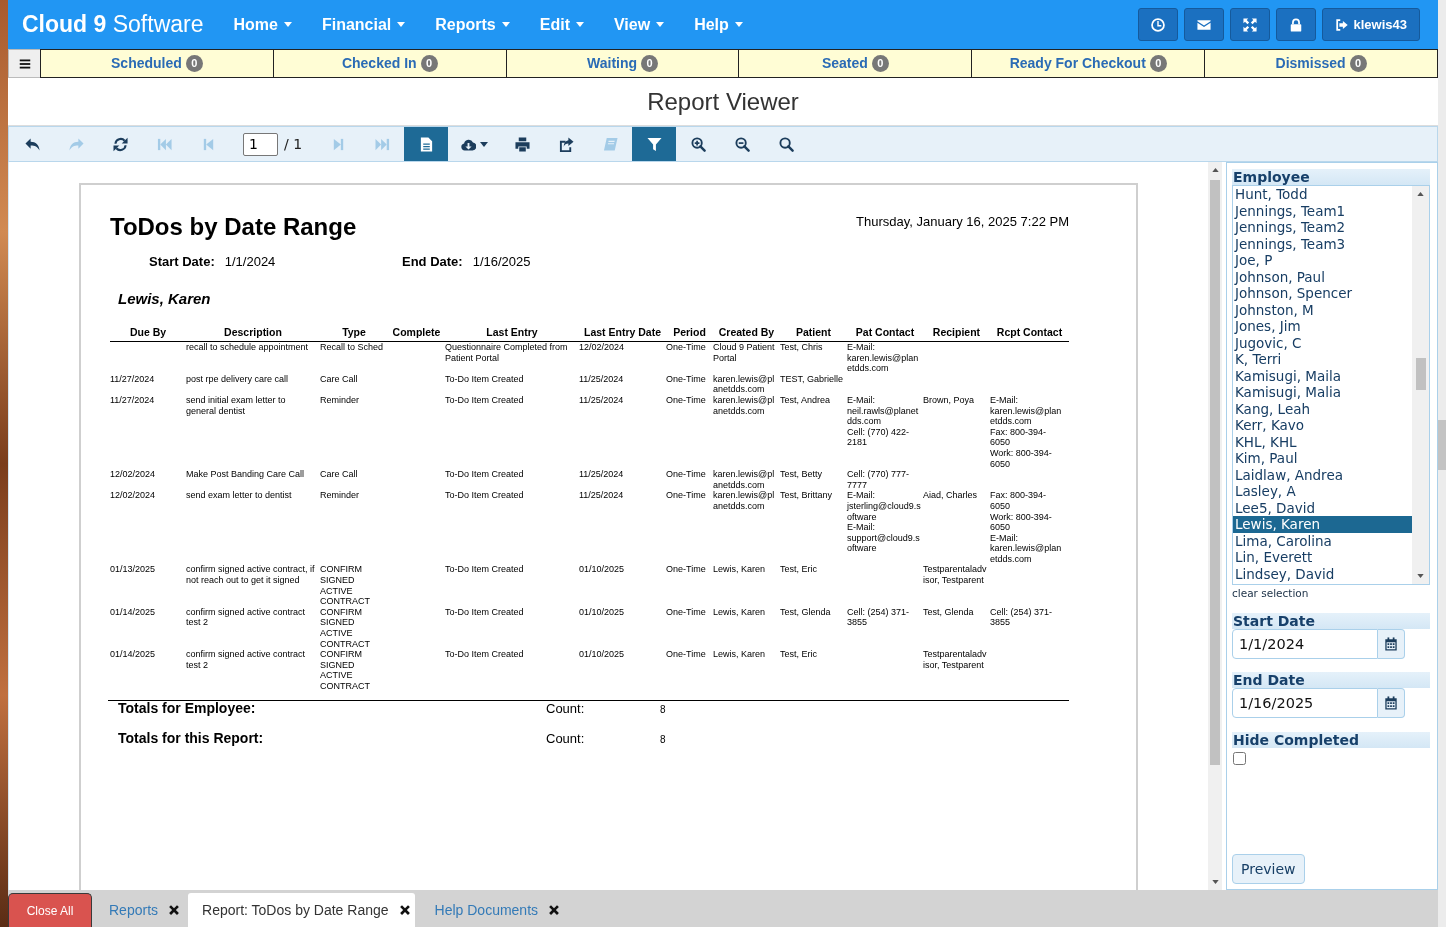  Describe the element at coordinates (1088, 63) in the screenshot. I see `status-tab: Ready For Checkout 0` at that location.